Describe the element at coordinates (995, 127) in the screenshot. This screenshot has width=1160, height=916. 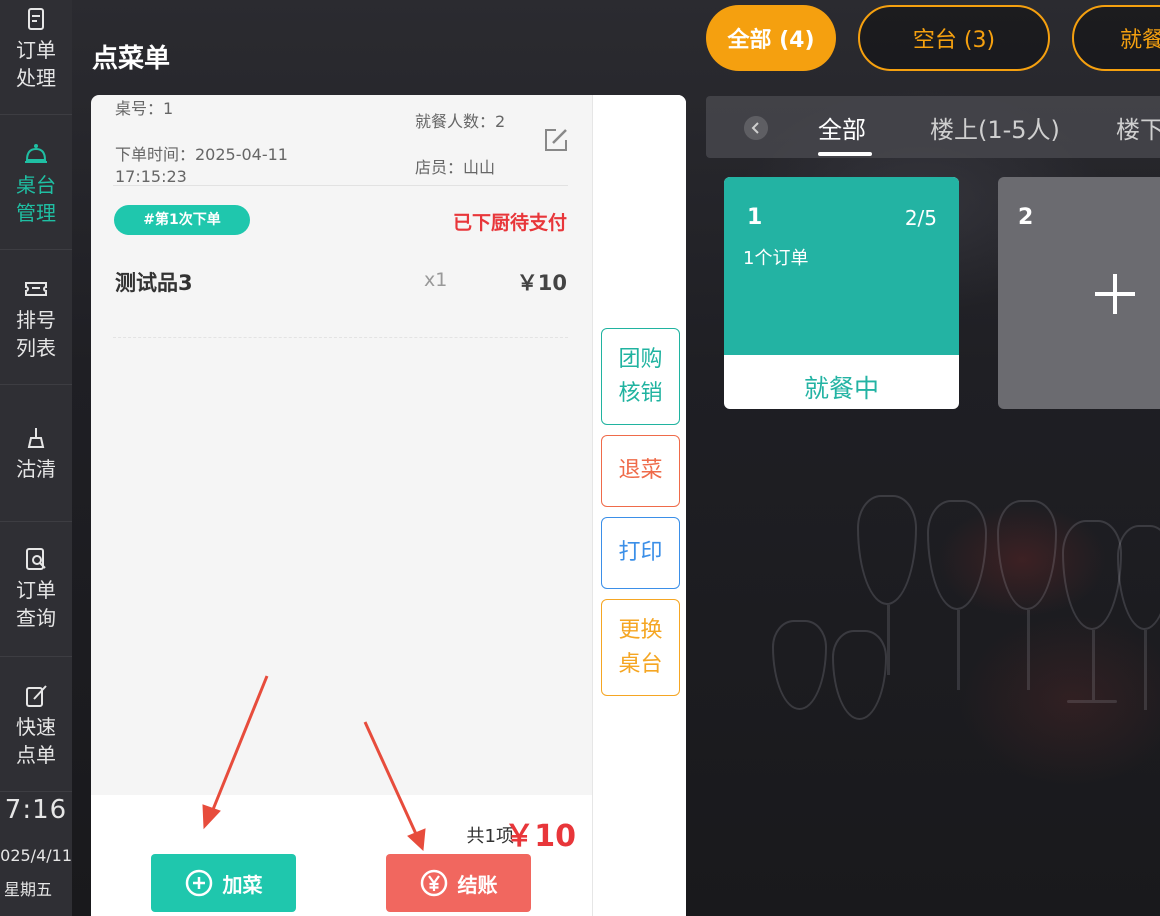
I see `tab-upstairs: 楼上(1-5人)` at that location.